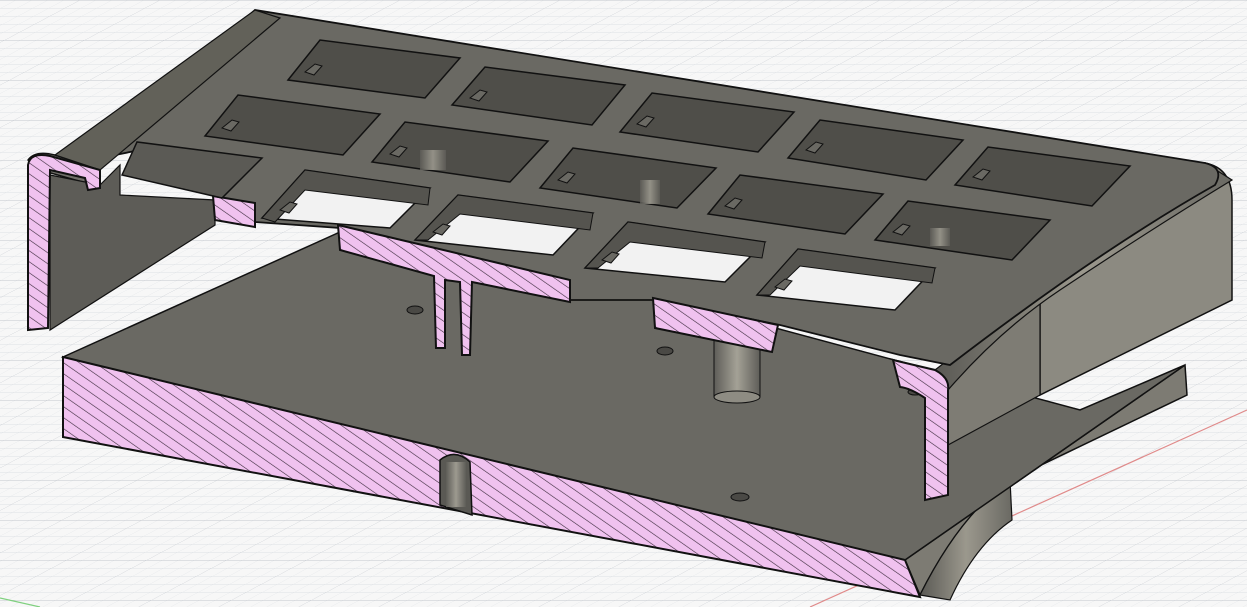  I want to click on screw-channel-inner, so click(456, 484).